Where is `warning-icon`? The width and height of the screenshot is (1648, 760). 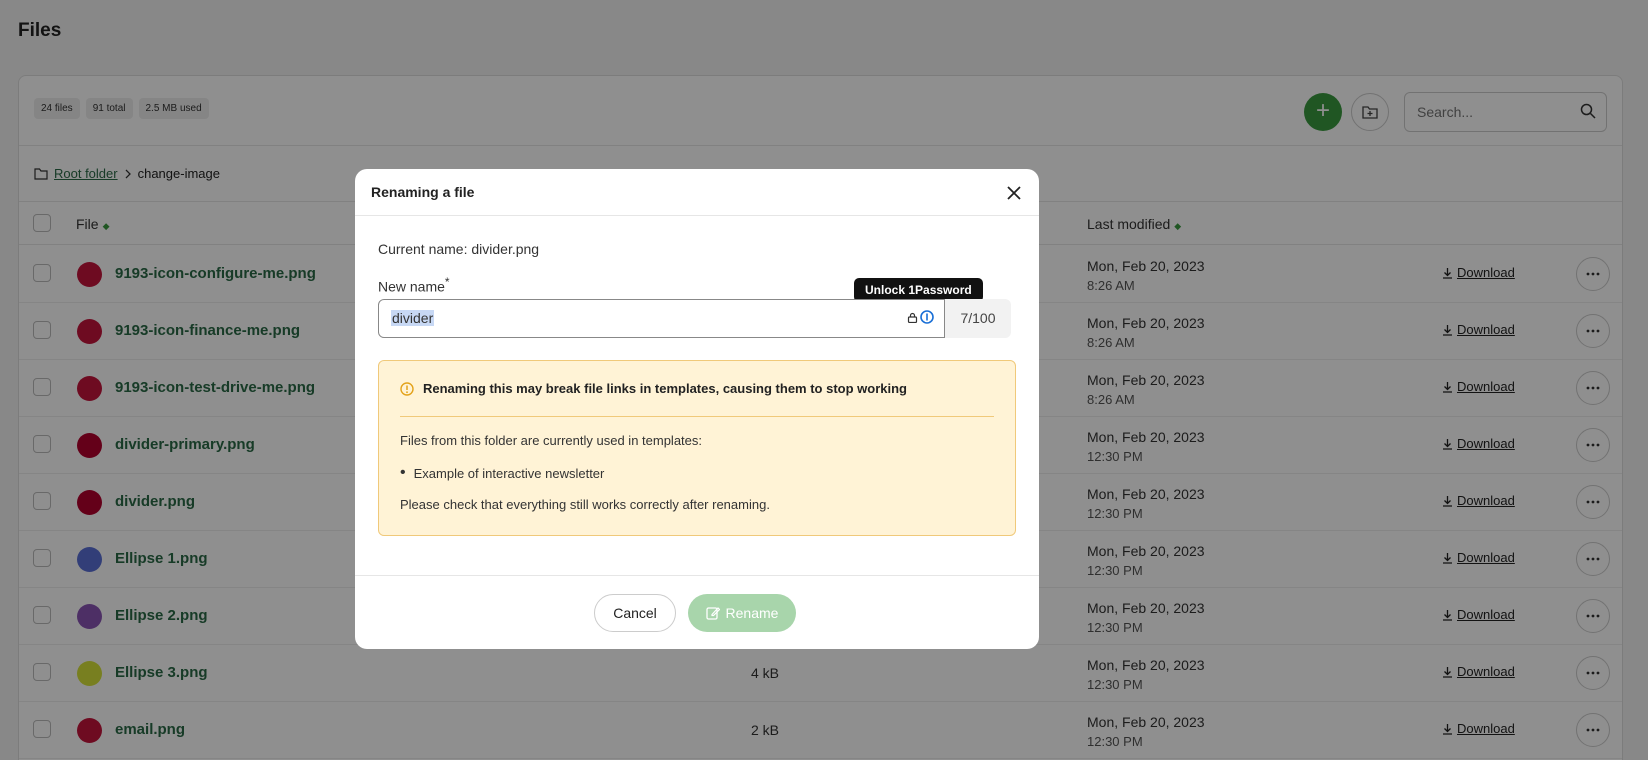
warning-icon is located at coordinates (407, 388).